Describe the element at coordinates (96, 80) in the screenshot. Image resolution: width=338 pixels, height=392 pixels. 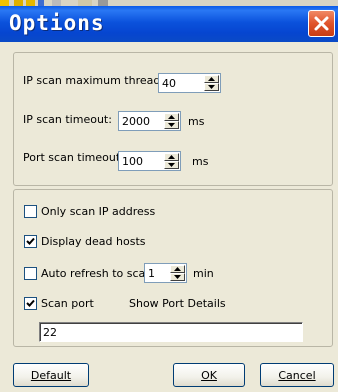
I see `max-threads-label: IP scan maximum threads:` at that location.